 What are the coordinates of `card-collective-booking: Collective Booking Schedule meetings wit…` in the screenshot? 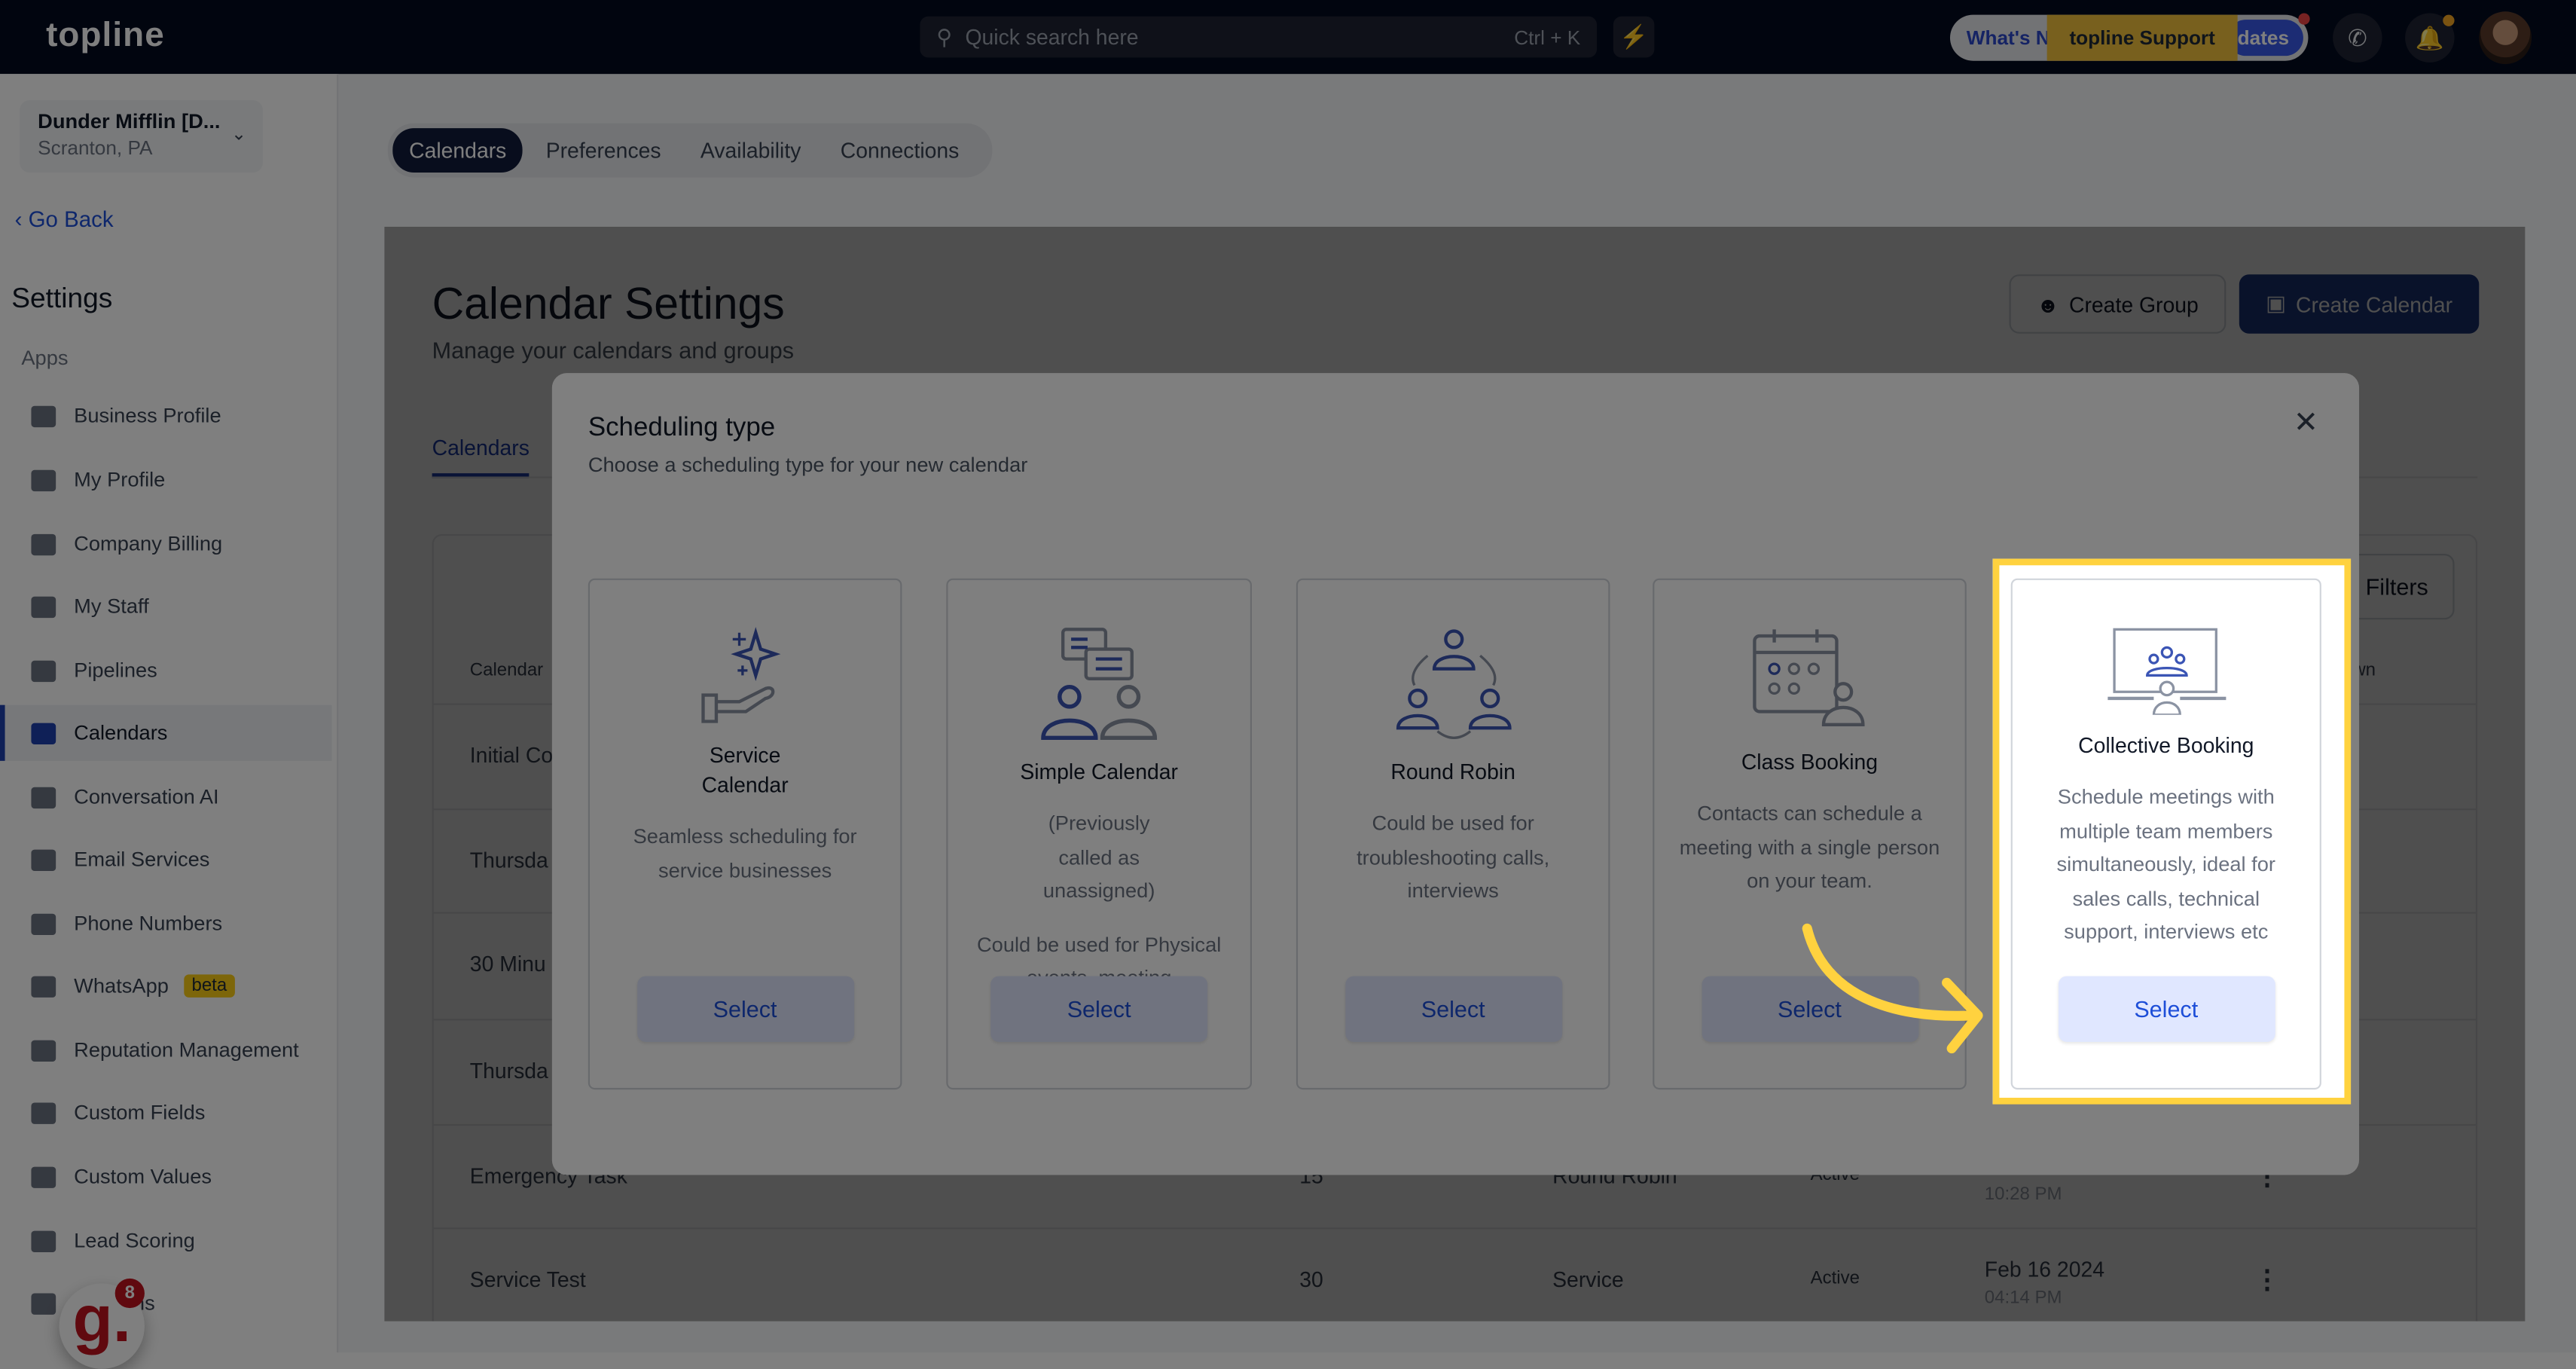 It's located at (2165, 834).